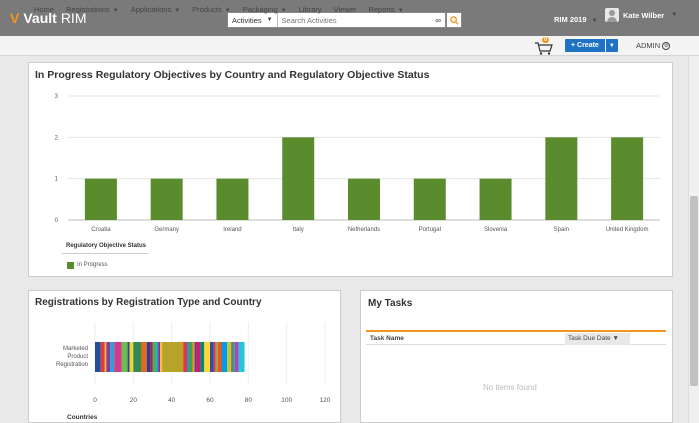 The width and height of the screenshot is (699, 423). What do you see at coordinates (57, 180) in the screenshot?
I see `y-tick-label: 1` at bounding box center [57, 180].